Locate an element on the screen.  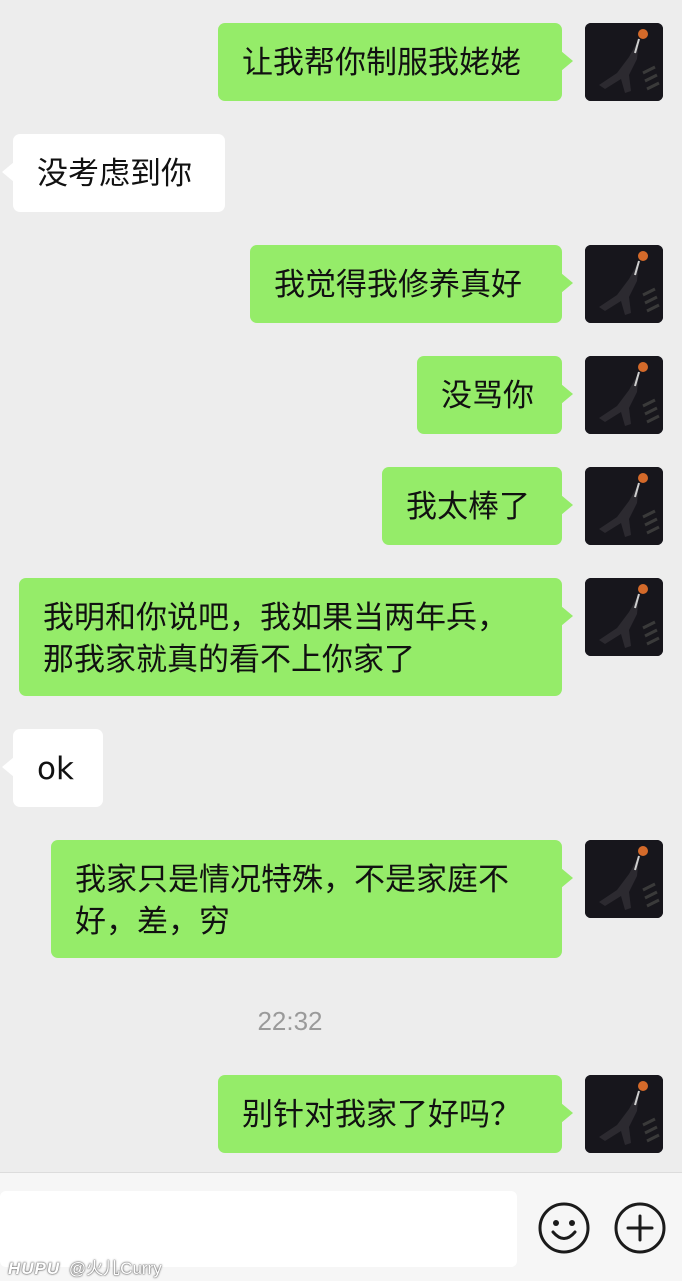
message-bubble: ok is located at coordinates (52, 768).